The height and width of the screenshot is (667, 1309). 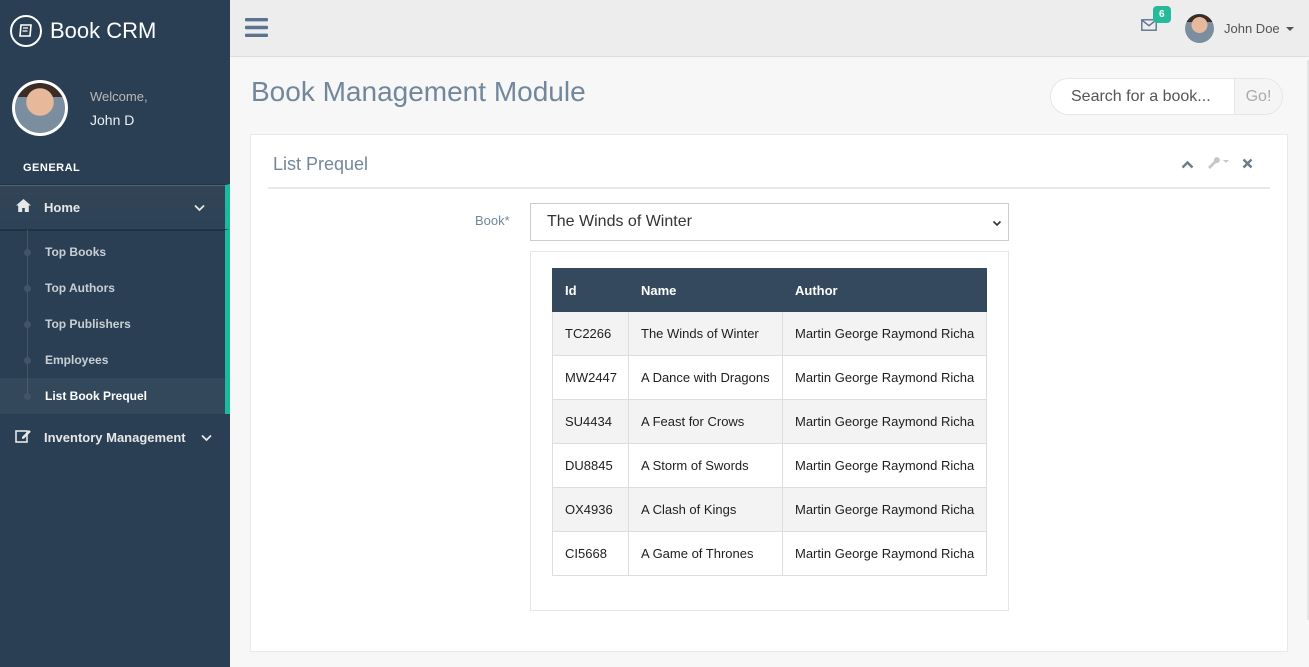 What do you see at coordinates (115, 108) in the screenshot?
I see `profile: Welcome, John D` at bounding box center [115, 108].